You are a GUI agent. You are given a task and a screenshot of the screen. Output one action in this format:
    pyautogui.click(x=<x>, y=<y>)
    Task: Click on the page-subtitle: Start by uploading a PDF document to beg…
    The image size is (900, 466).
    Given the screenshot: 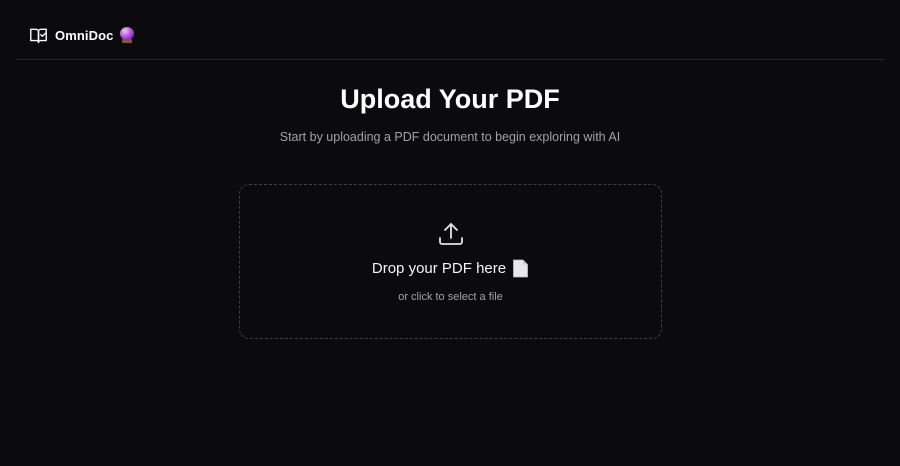 What is the action you would take?
    pyautogui.click(x=450, y=137)
    